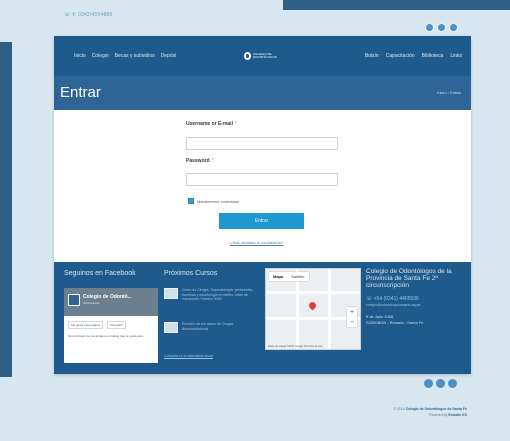  I want to click on courses-heading: Próximos Cursos, so click(191, 273).